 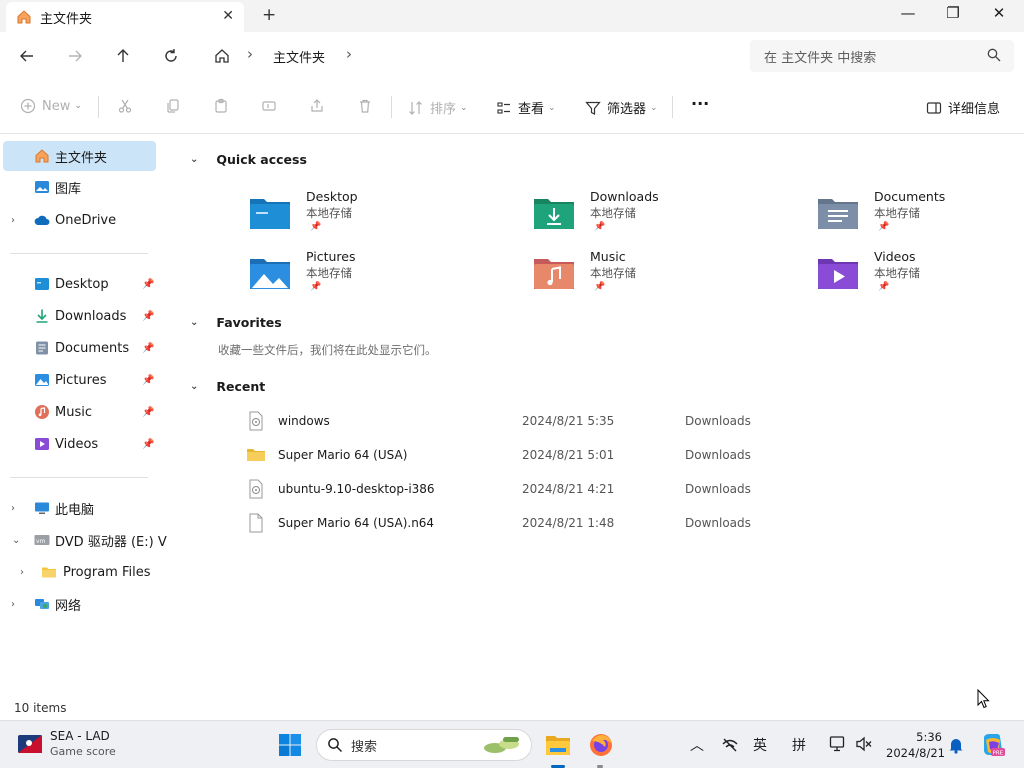 I want to click on file-date: 2024/8/21 1:48, so click(x=568, y=523).